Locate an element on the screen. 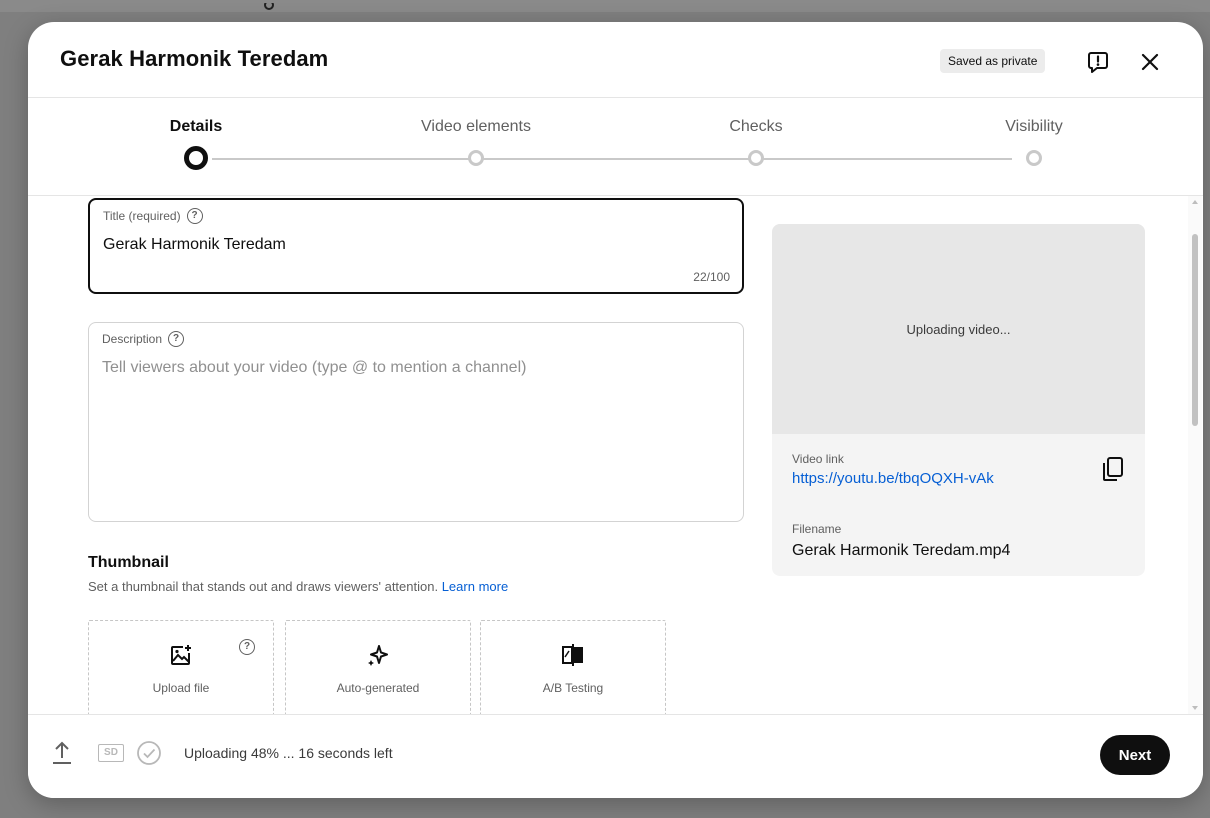 This screenshot has width=1210, height=818. stepper-connector is located at coordinates (612, 159).